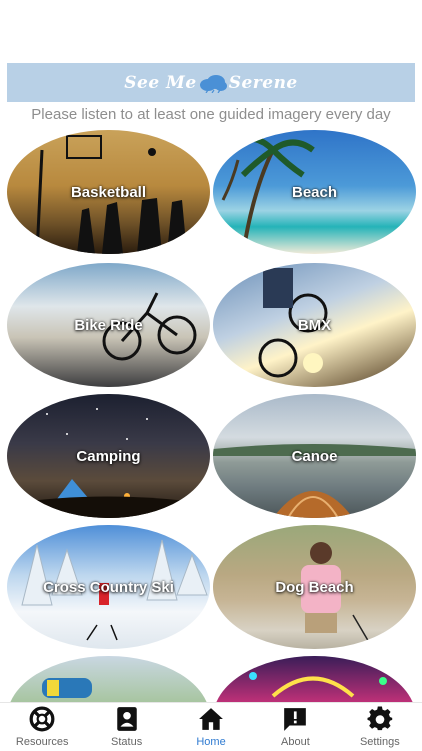 This screenshot has width=422, height=751. I want to click on tile-label: Cross Country Ski, so click(108, 587).